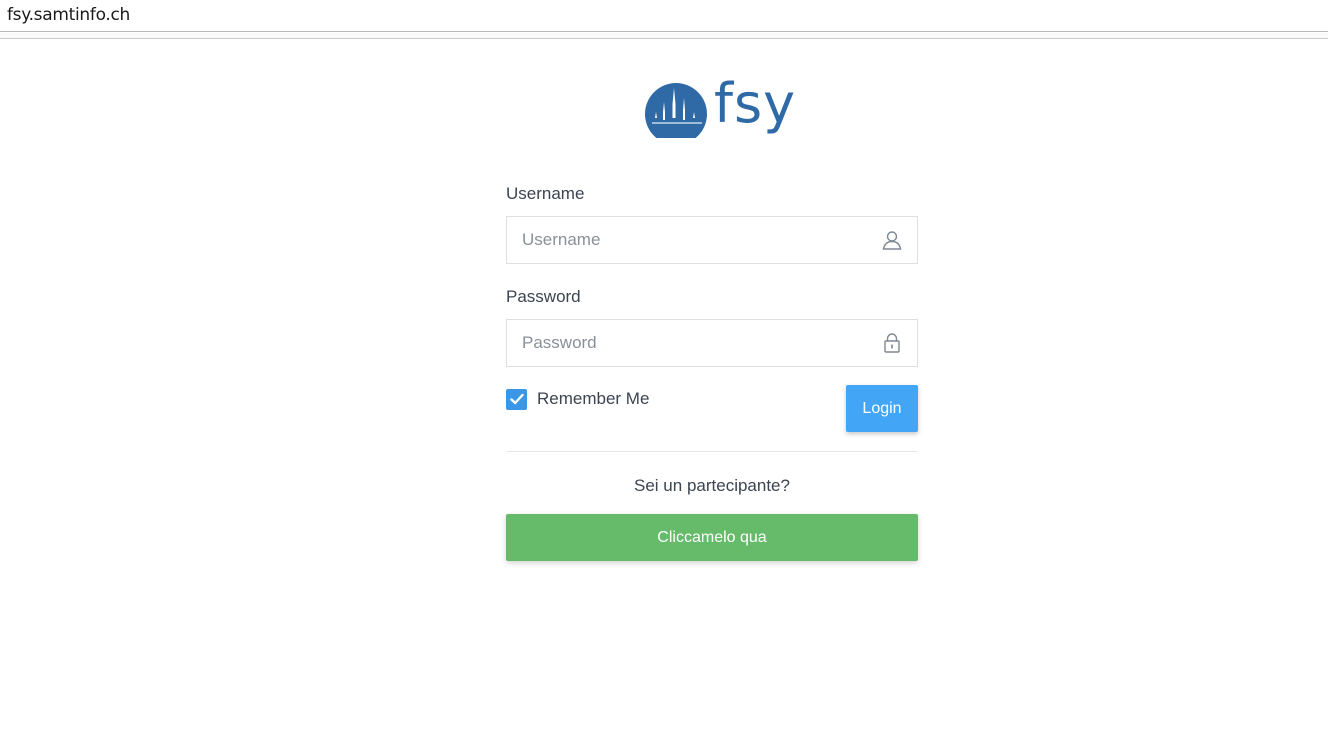 The width and height of the screenshot is (1328, 733). Describe the element at coordinates (664, 16) in the screenshot. I see `browser-address-bar: fsy.samtinfo.ch` at that location.